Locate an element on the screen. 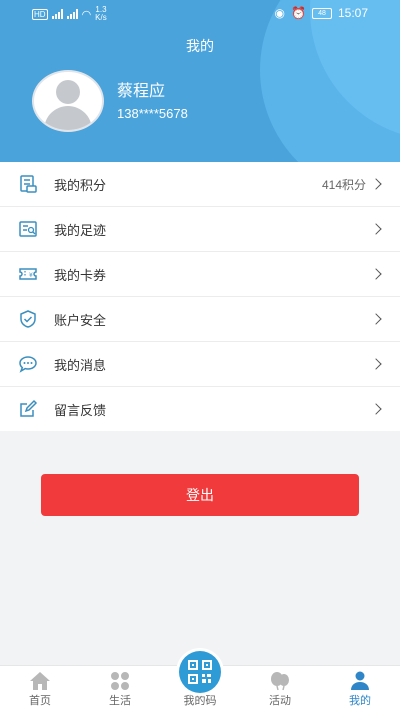 Image resolution: width=400 pixels, height=712 pixels. clock: 15:07 is located at coordinates (352, 13).